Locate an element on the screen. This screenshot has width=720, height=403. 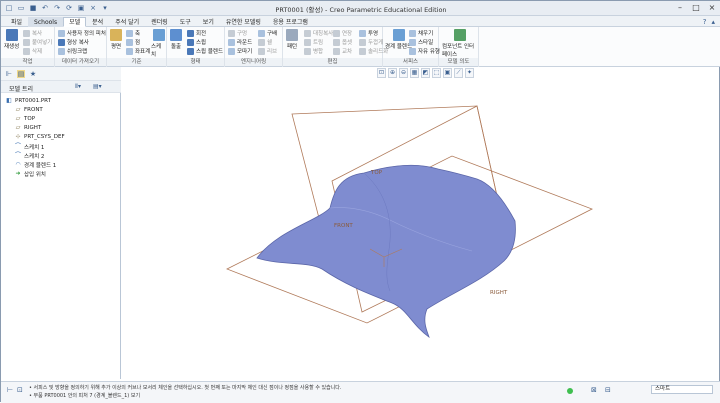
tab-render: 렌더링 is located at coordinates (159, 22).